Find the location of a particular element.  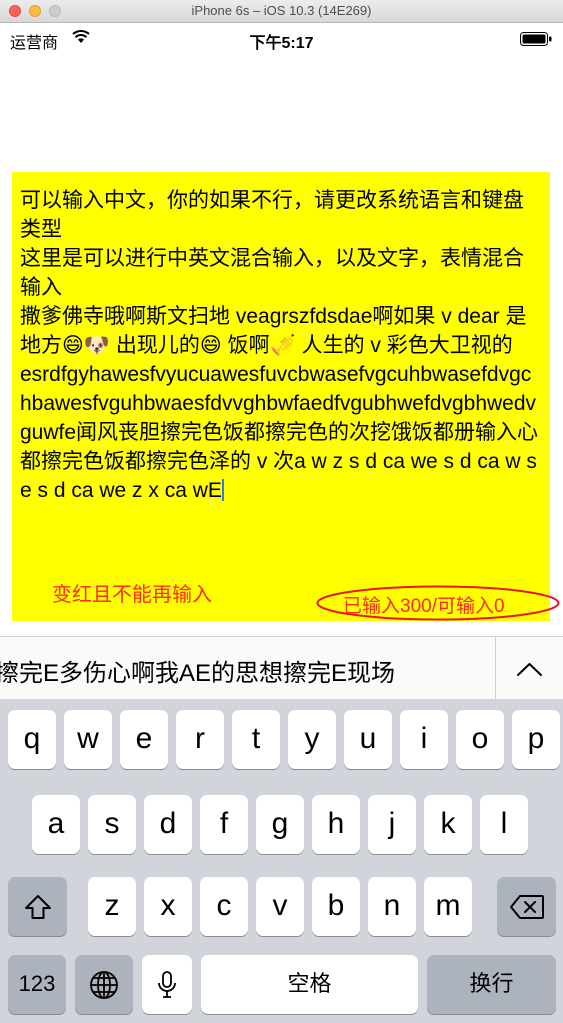

key-o: o is located at coordinates (480, 739).